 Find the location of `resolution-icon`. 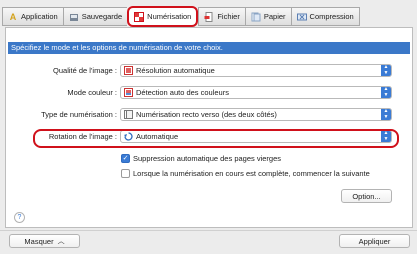

resolution-icon is located at coordinates (128, 70).